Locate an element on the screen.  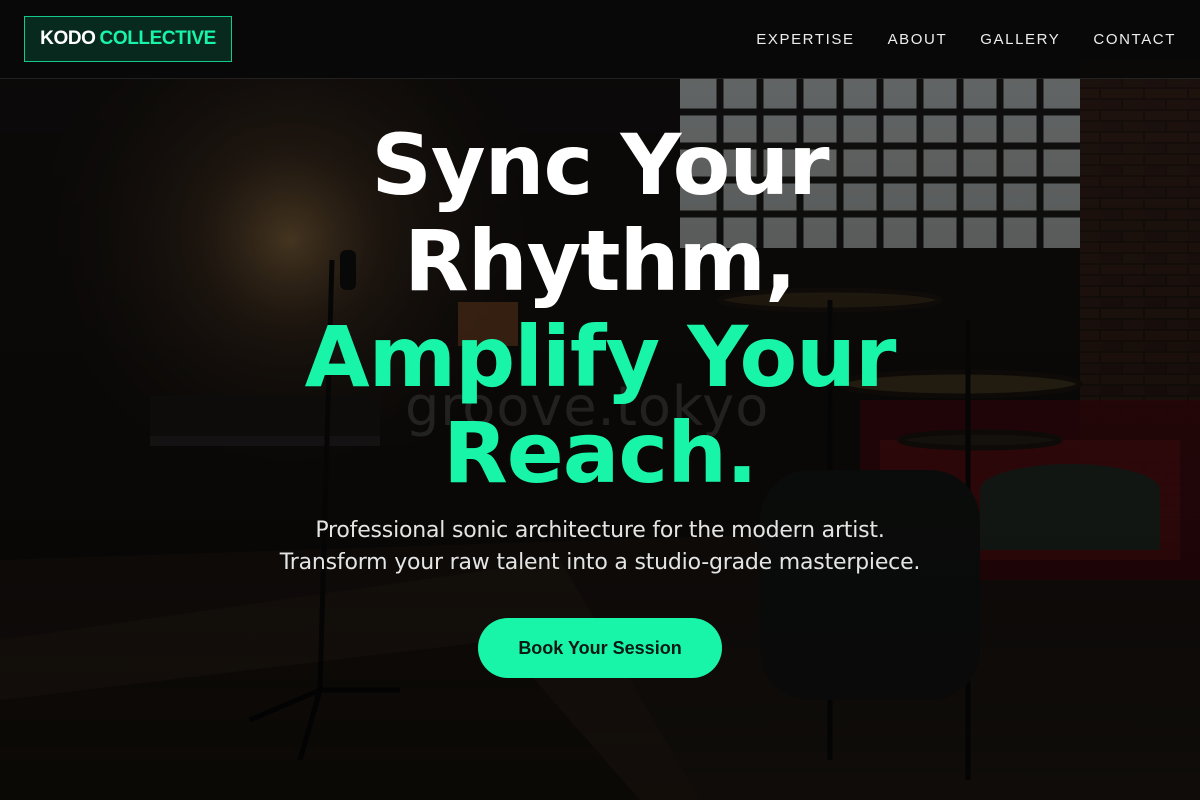
nav-link-about: ABOUT is located at coordinates (918, 39).